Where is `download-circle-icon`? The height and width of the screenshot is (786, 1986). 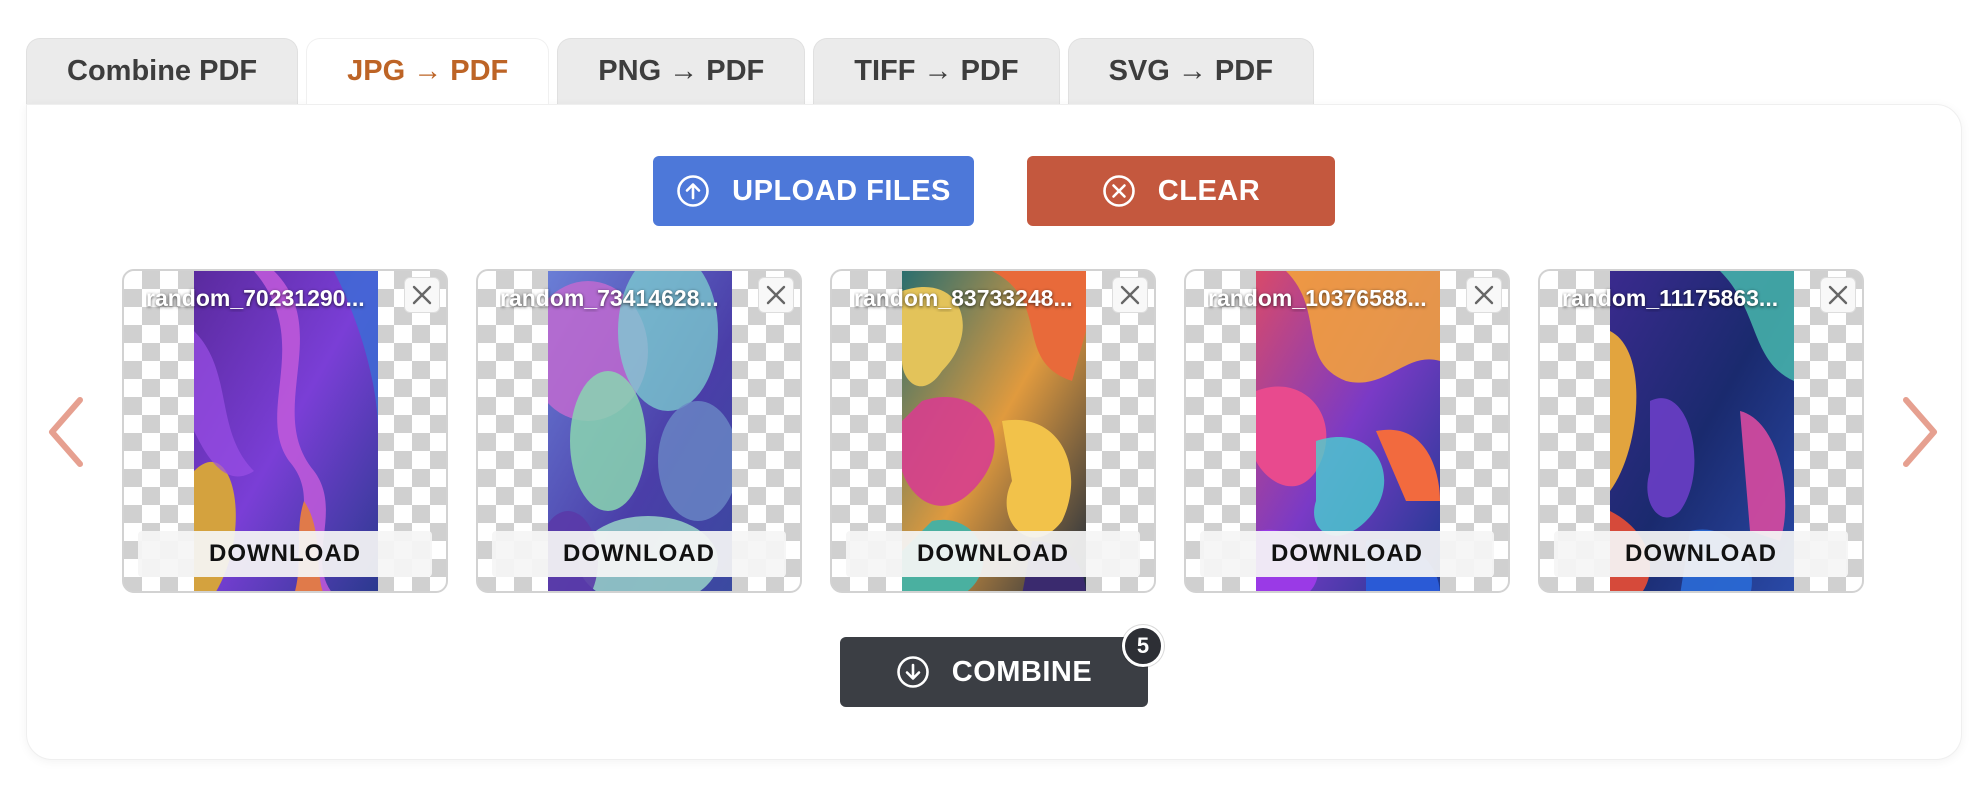 download-circle-icon is located at coordinates (912, 672).